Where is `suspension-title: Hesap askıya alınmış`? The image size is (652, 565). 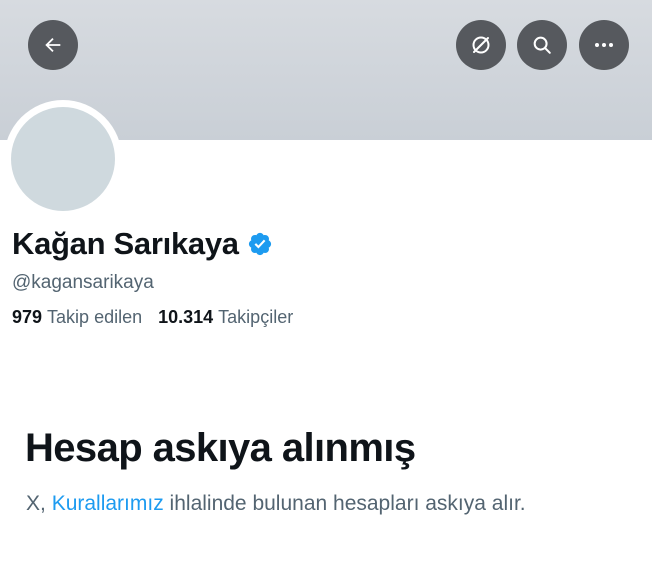 suspension-title: Hesap askıya alınmış is located at coordinates (220, 448).